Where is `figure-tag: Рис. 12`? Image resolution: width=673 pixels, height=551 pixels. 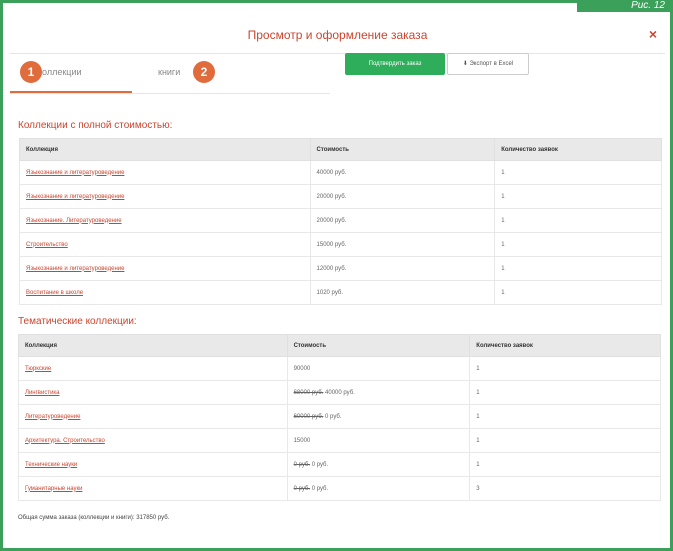
figure-tag: Рис. 12 is located at coordinates (625, 6).